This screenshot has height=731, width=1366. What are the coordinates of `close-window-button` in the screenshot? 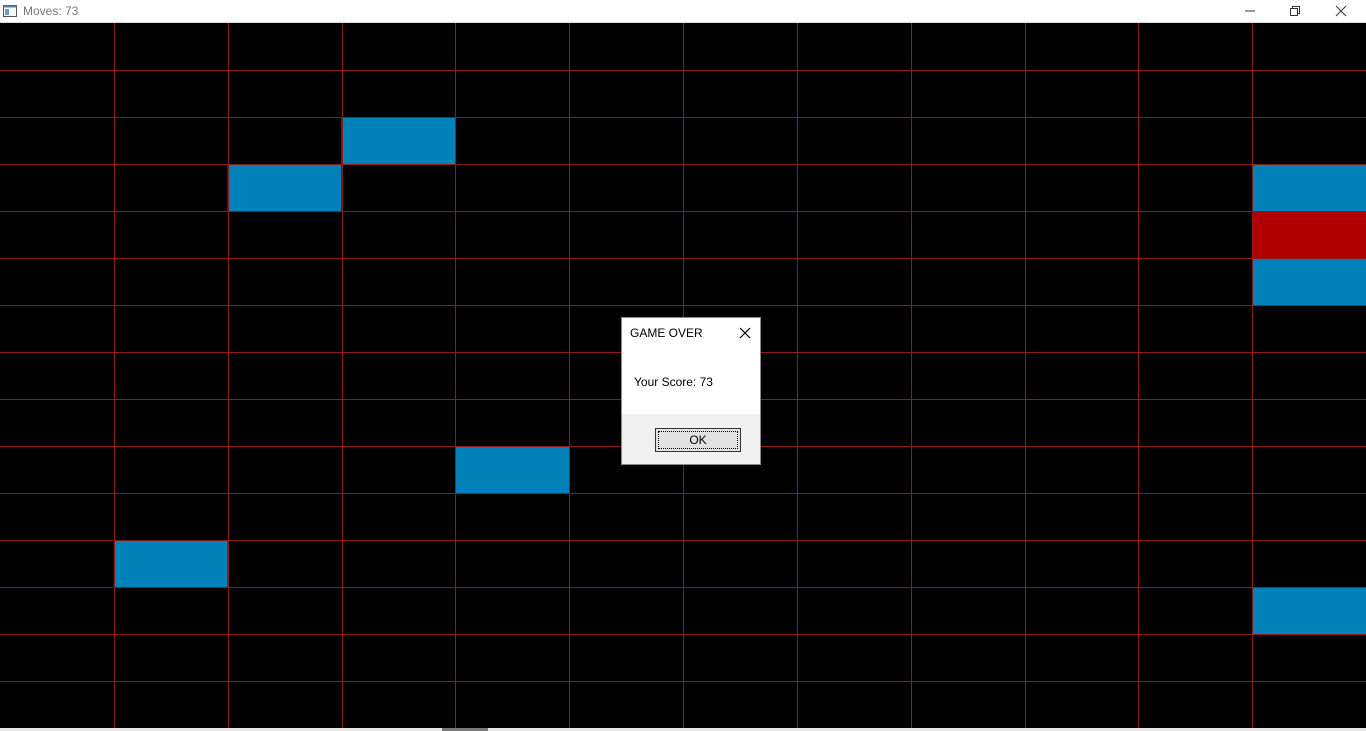 It's located at (1341, 11).